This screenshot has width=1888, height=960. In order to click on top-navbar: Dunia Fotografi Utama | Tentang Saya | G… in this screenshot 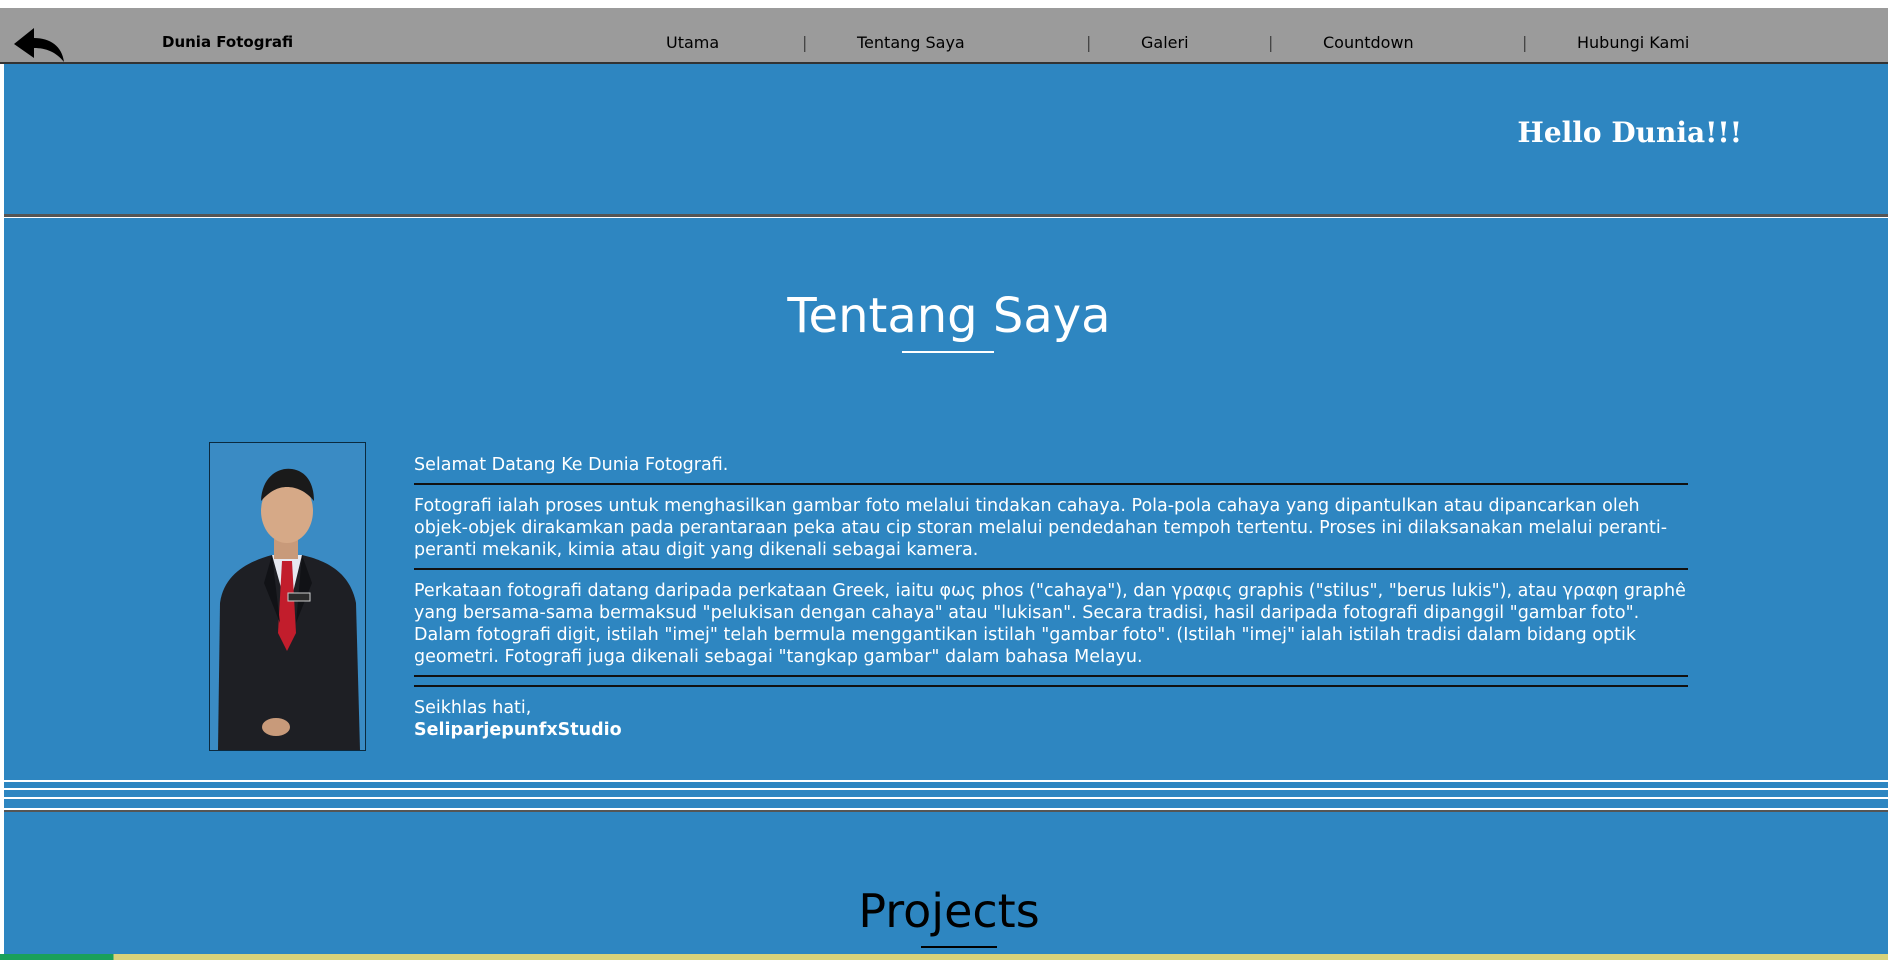, I will do `click(944, 36)`.